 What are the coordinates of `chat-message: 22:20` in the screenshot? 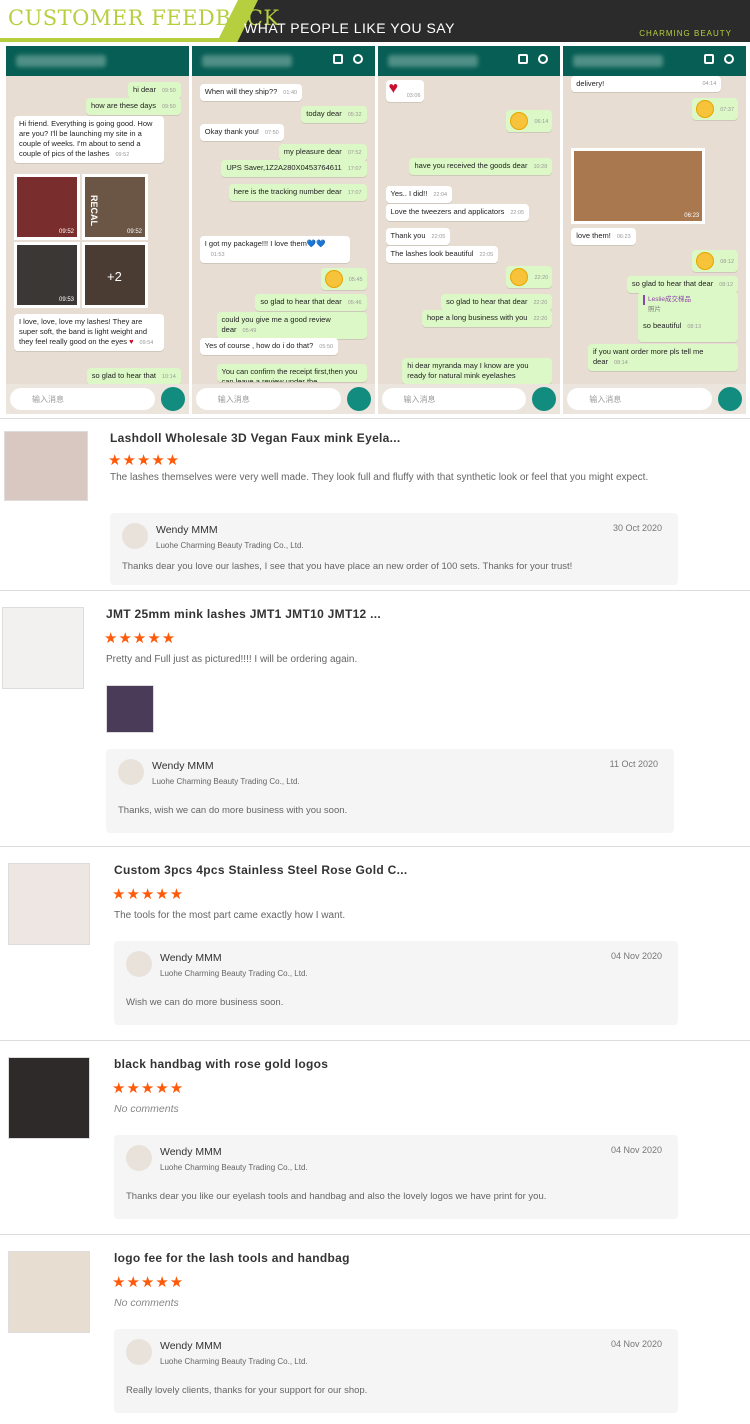 It's located at (529, 277).